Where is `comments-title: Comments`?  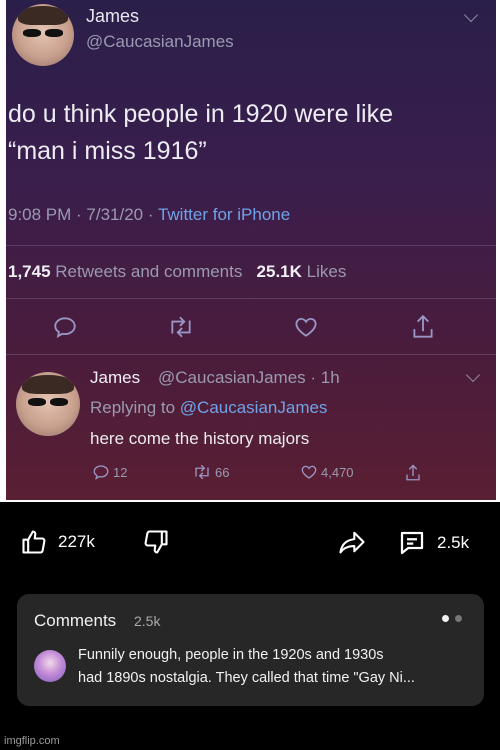
comments-title: Comments is located at coordinates (75, 620).